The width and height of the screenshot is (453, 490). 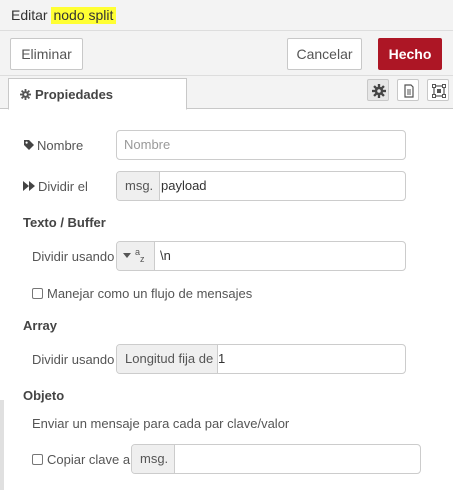 I want to click on left-scroll-edge, so click(x=2, y=445).